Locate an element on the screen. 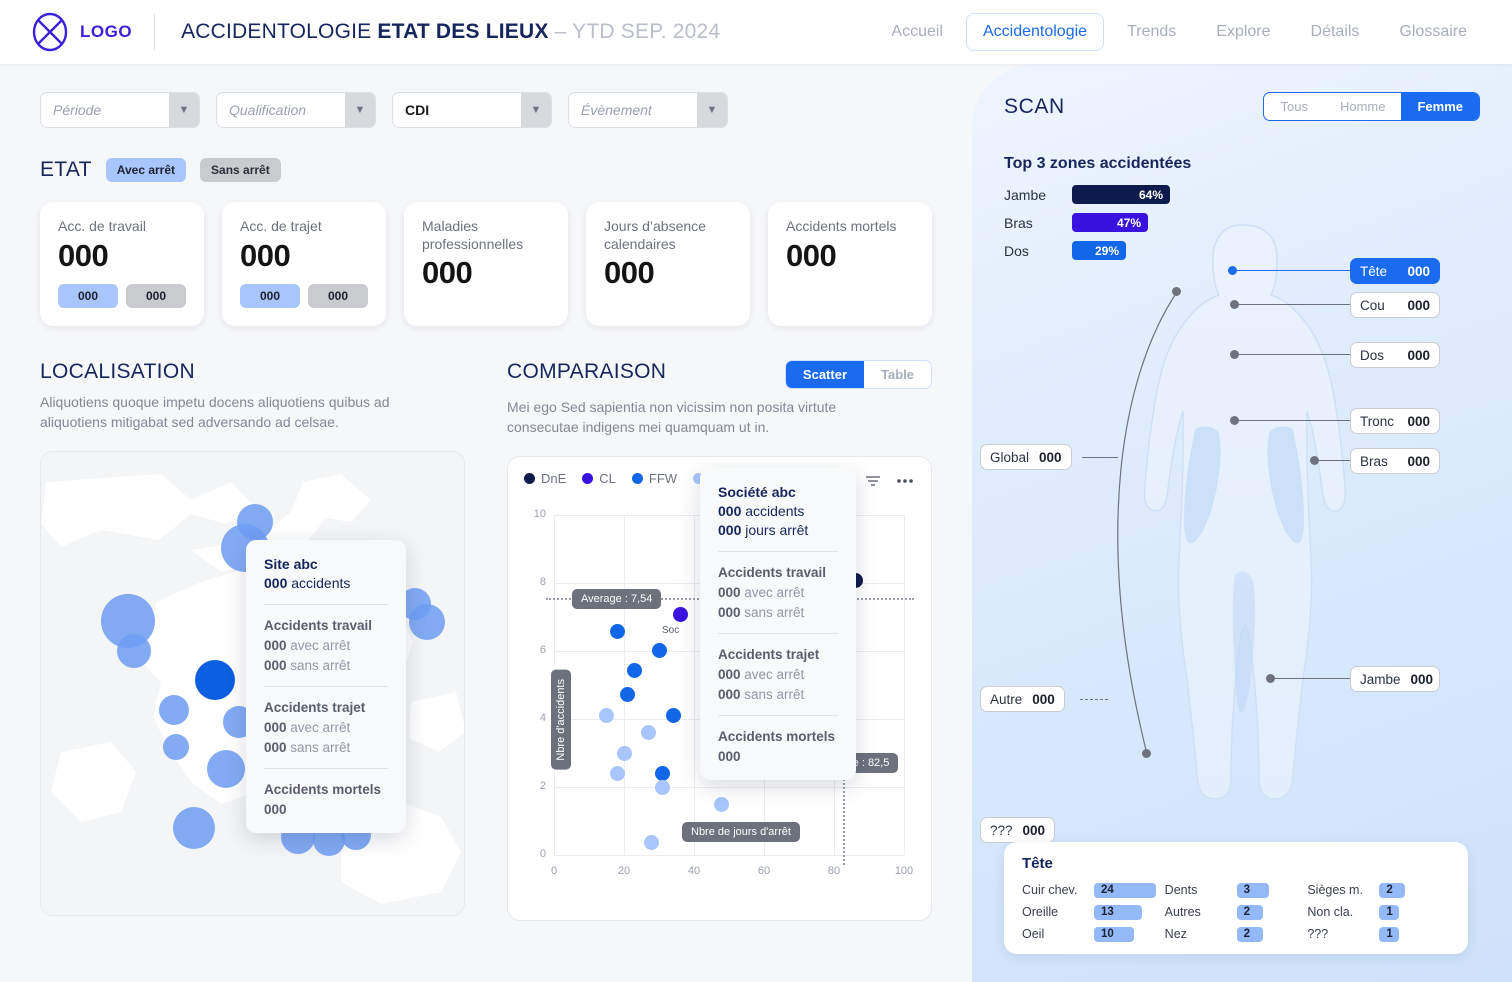  filter-icon is located at coordinates (873, 481).